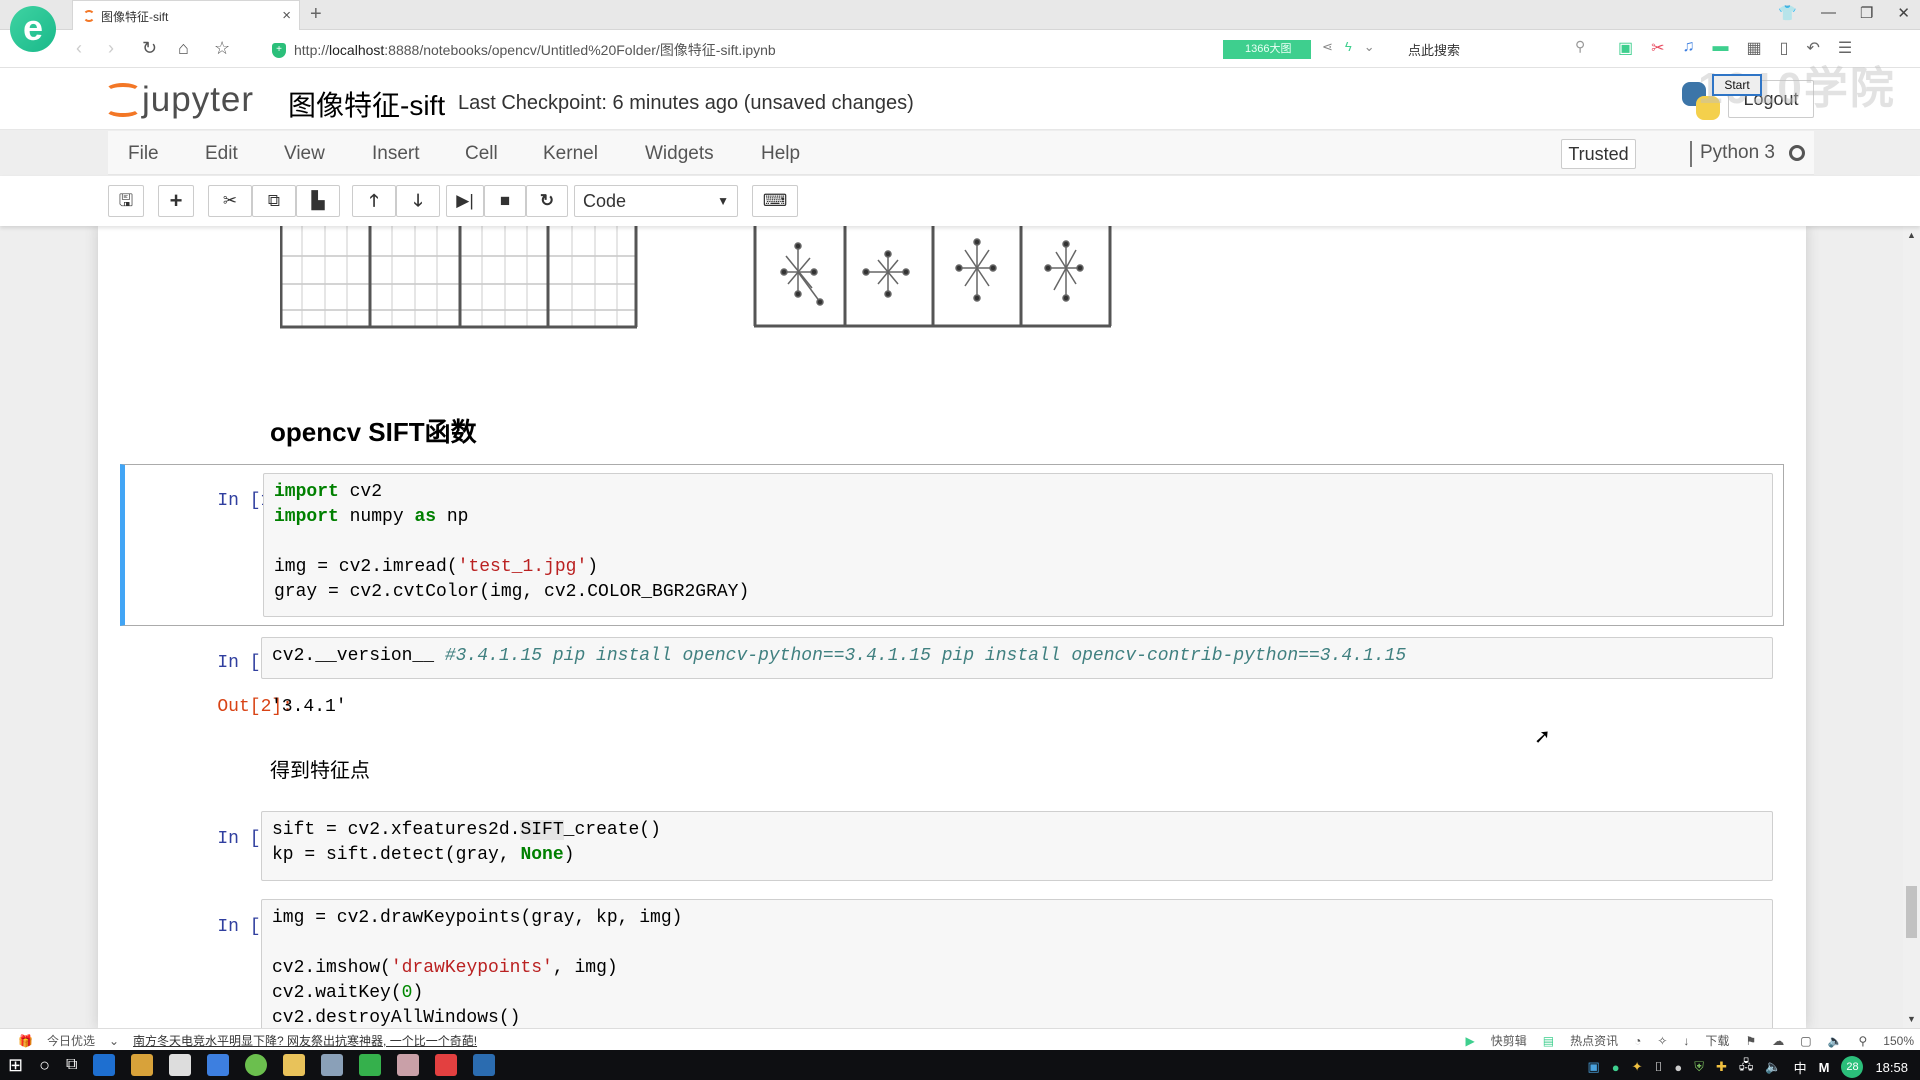 This screenshot has height=1080, width=1920. Describe the element at coordinates (775, 201) in the screenshot. I see `command-palette-button: ⌨` at that location.